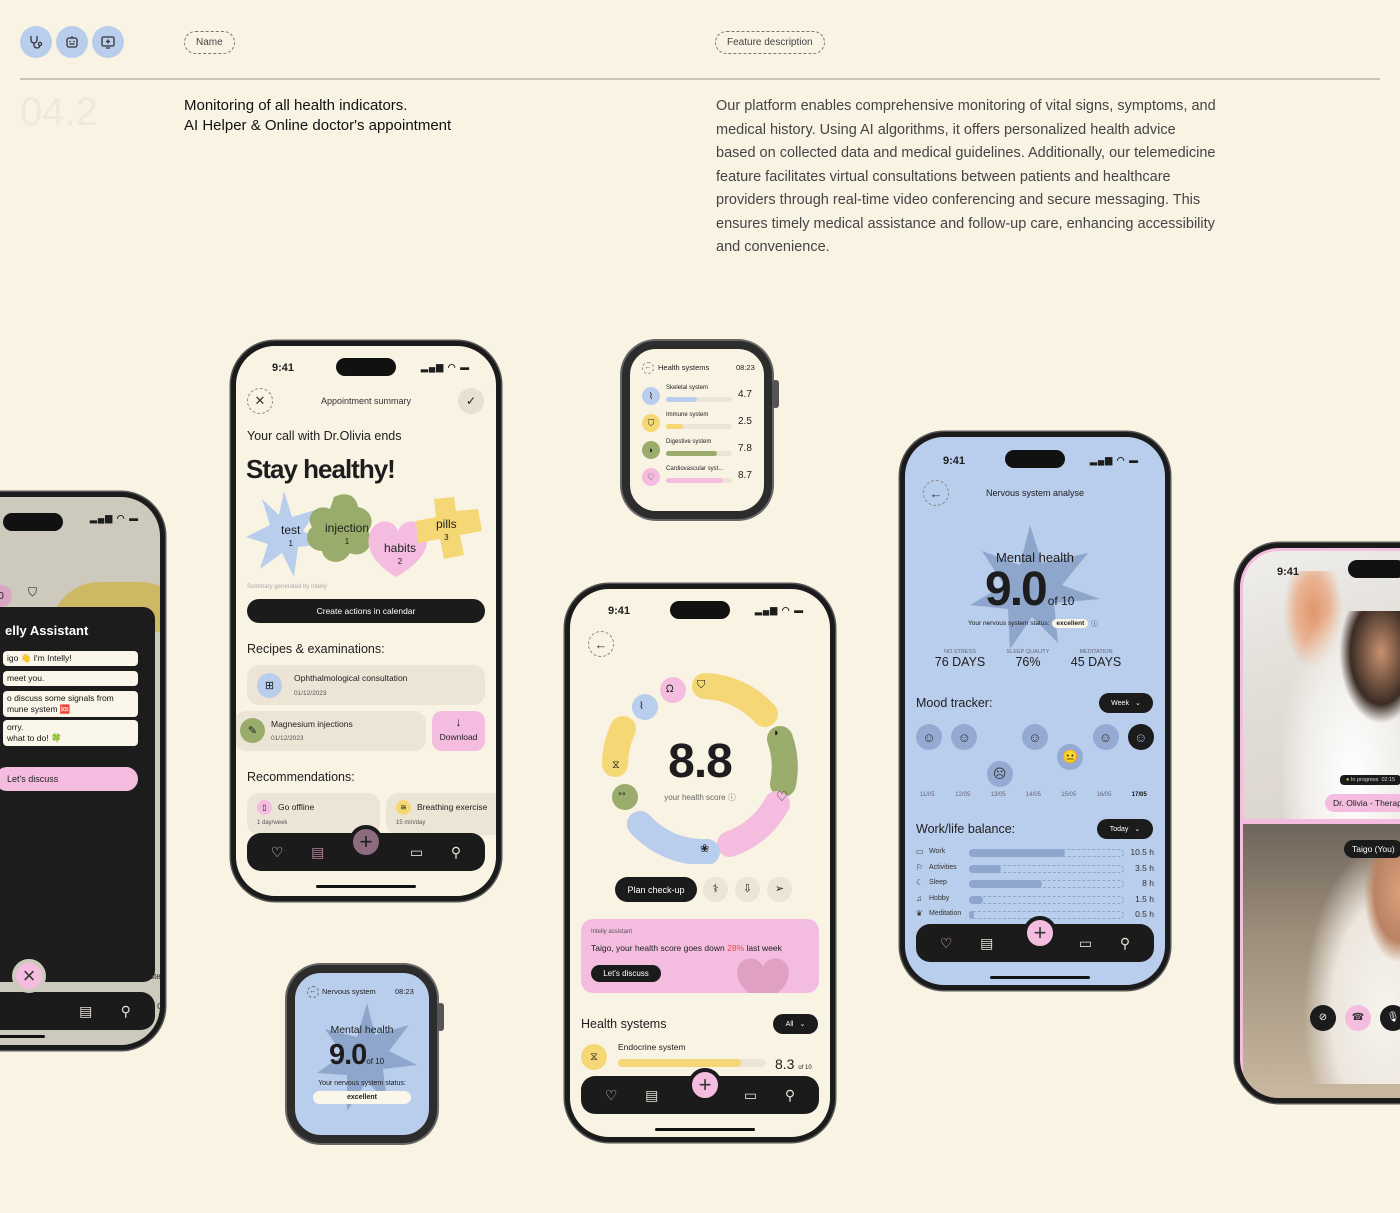 The height and width of the screenshot is (1213, 1400). What do you see at coordinates (1035, 884) in the screenshot?
I see `balance-row: ☾ Sleep 8 h` at bounding box center [1035, 884].